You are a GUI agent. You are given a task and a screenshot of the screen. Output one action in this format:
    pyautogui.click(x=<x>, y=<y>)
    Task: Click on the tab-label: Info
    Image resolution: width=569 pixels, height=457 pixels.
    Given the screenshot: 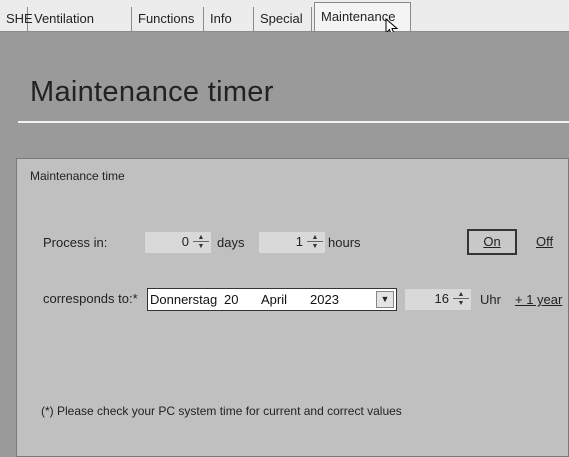 What is the action you would take?
    pyautogui.click(x=221, y=18)
    